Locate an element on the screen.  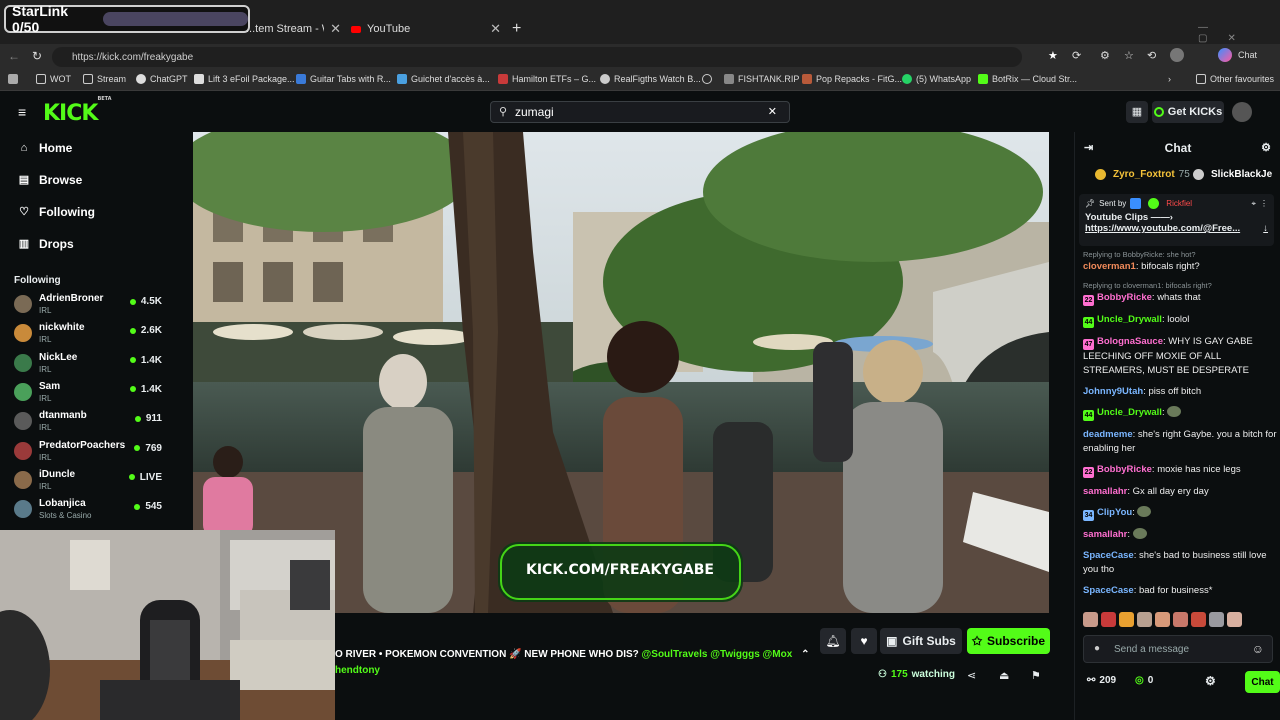
chat-username: Johnny9Utah is located at coordinates (1113, 391).